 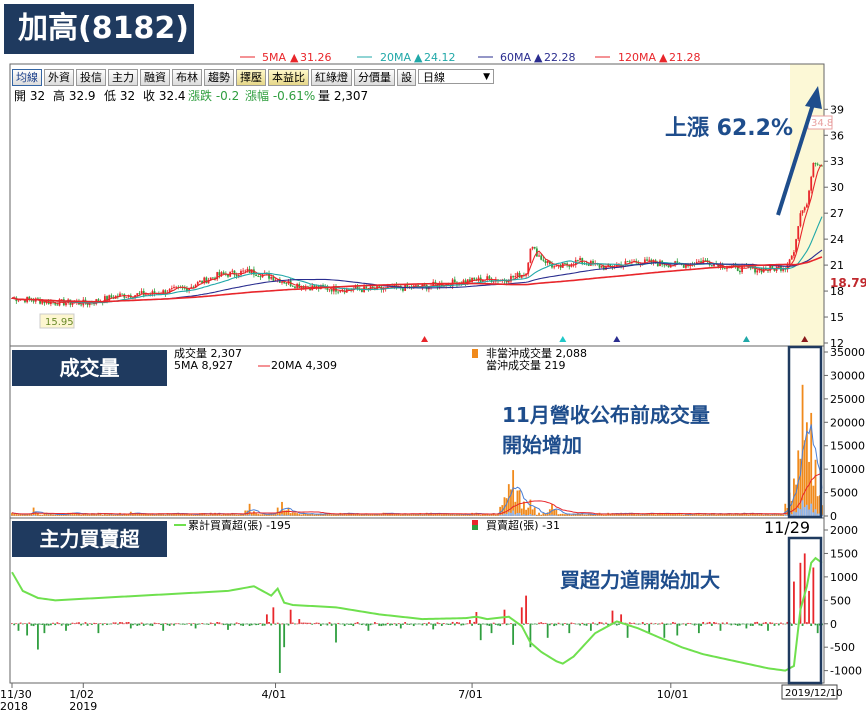 I want to click on tab-main-force: 主力, so click(x=123, y=77).